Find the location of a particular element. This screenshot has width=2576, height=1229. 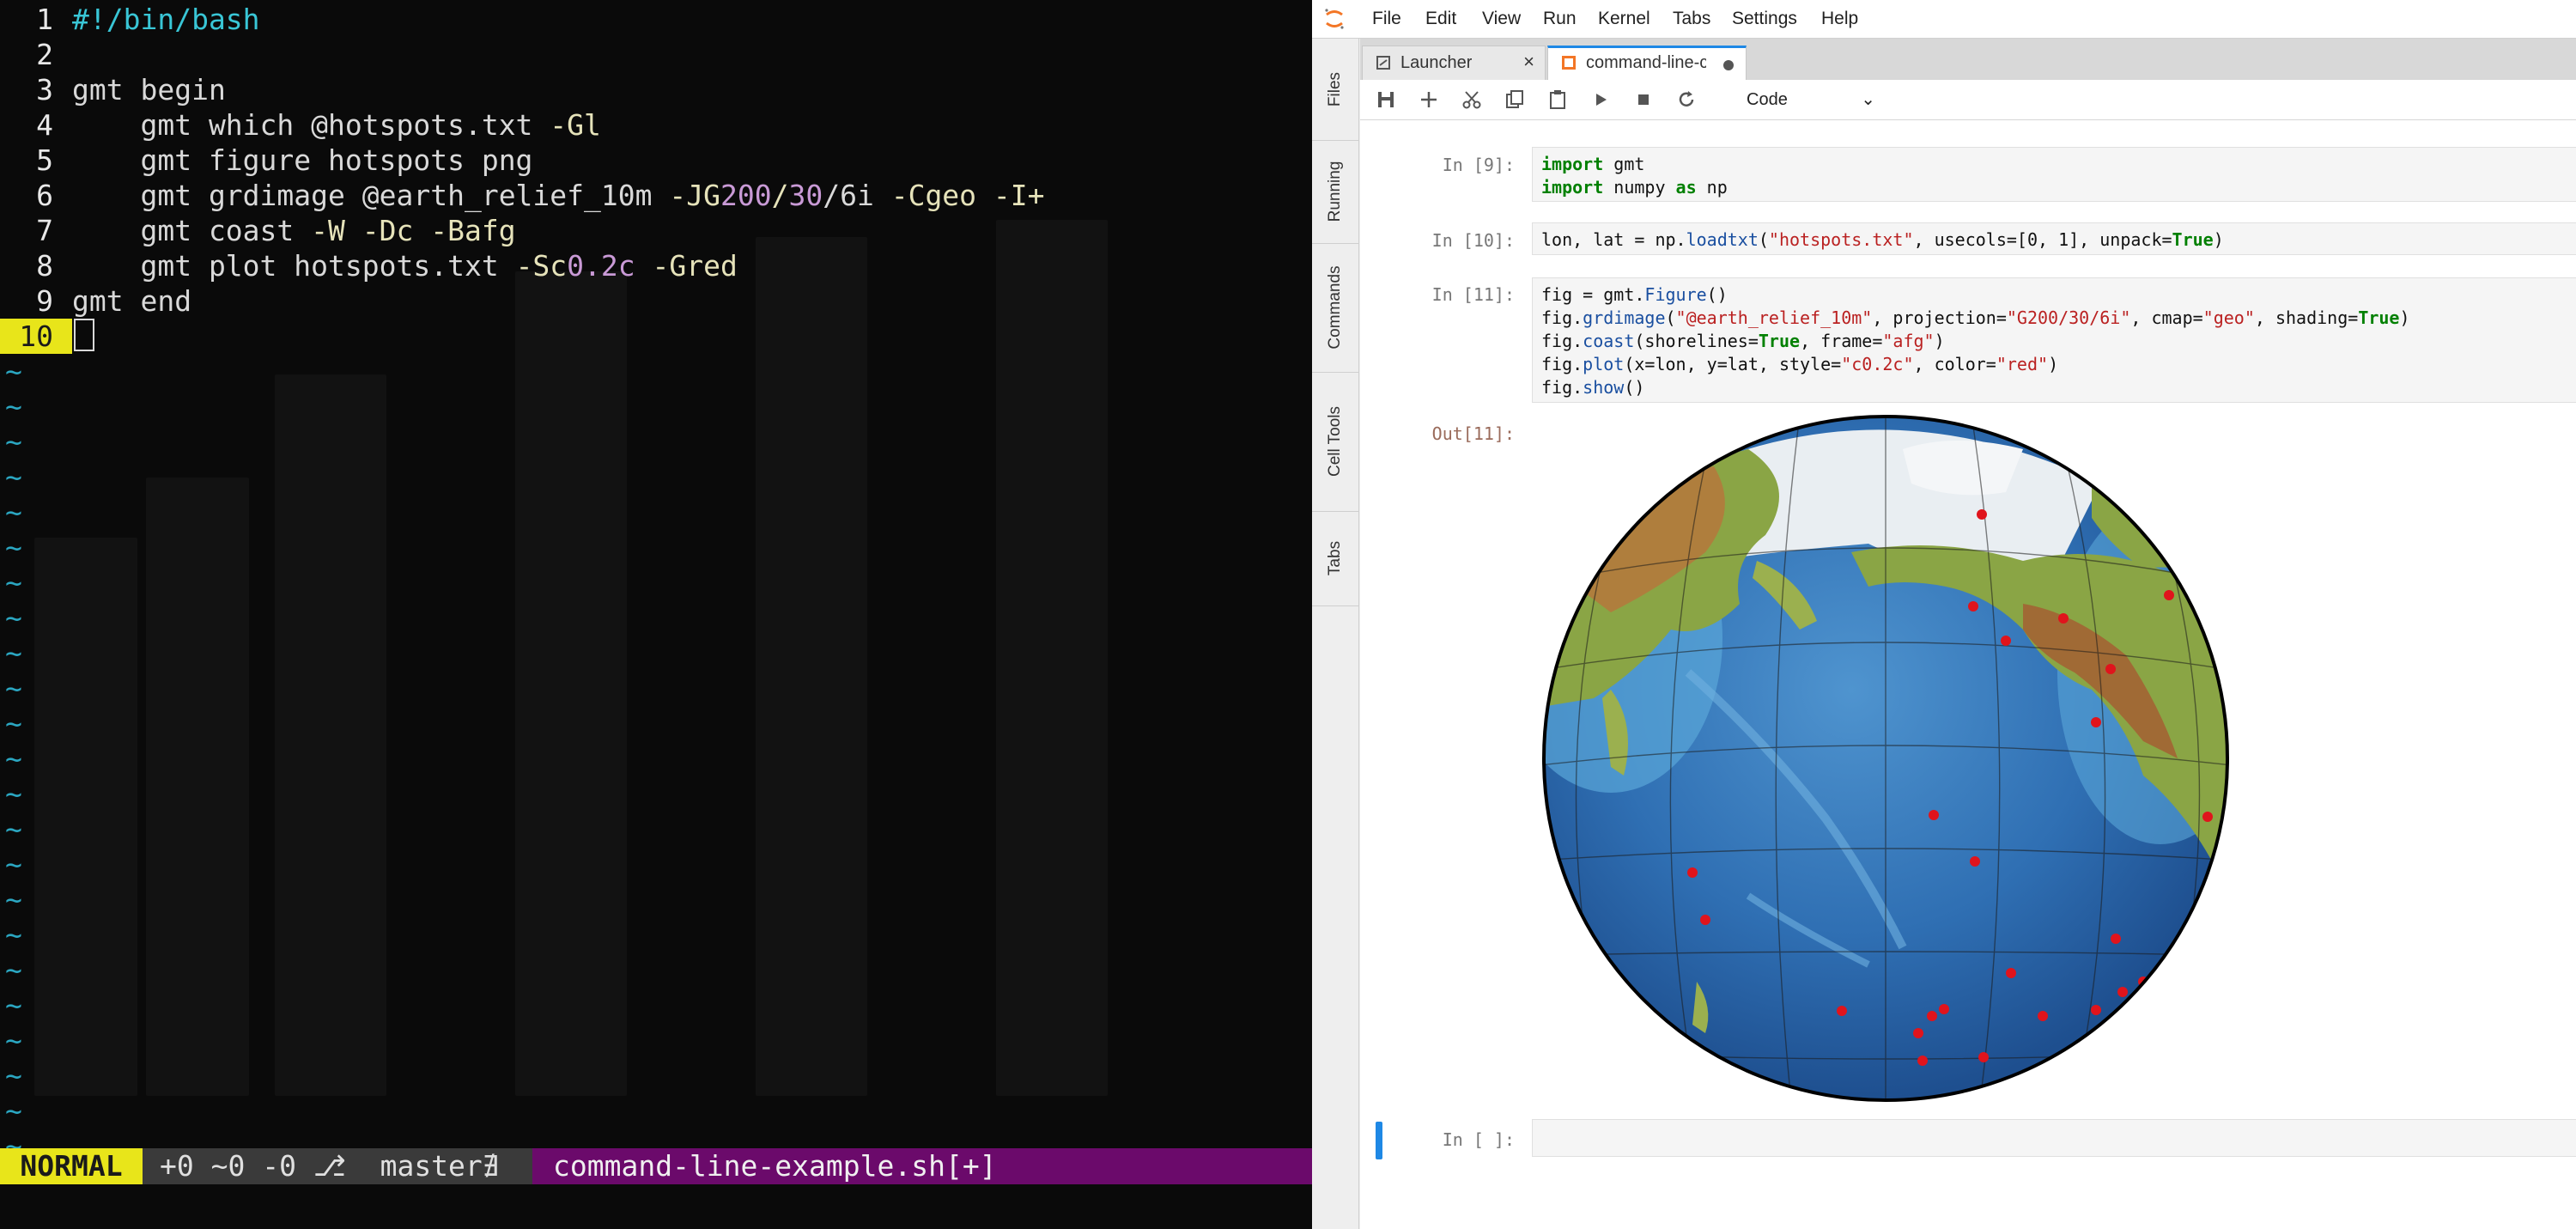

cell-prompt: In [ ]: is located at coordinates (1478, 1139).